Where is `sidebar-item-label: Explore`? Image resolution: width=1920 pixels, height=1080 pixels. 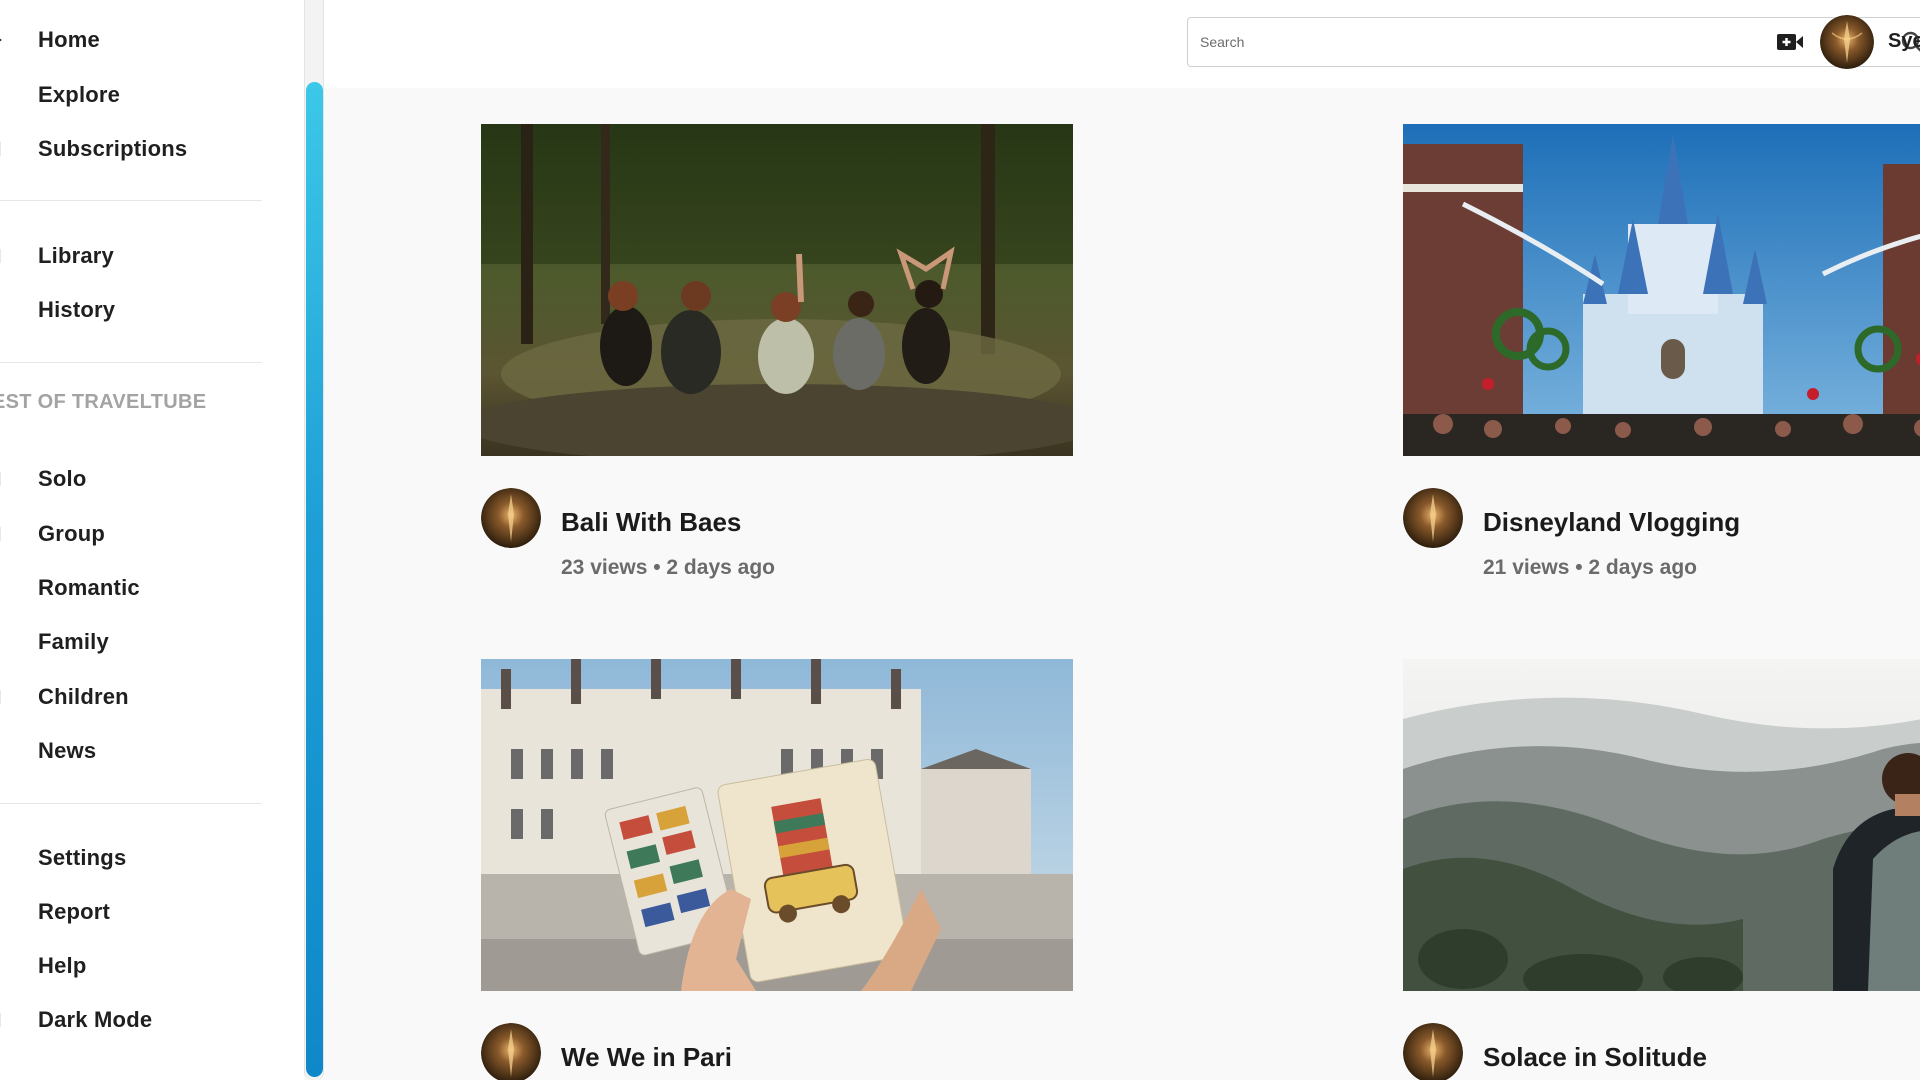
sidebar-item-label: Explore is located at coordinates (79, 94).